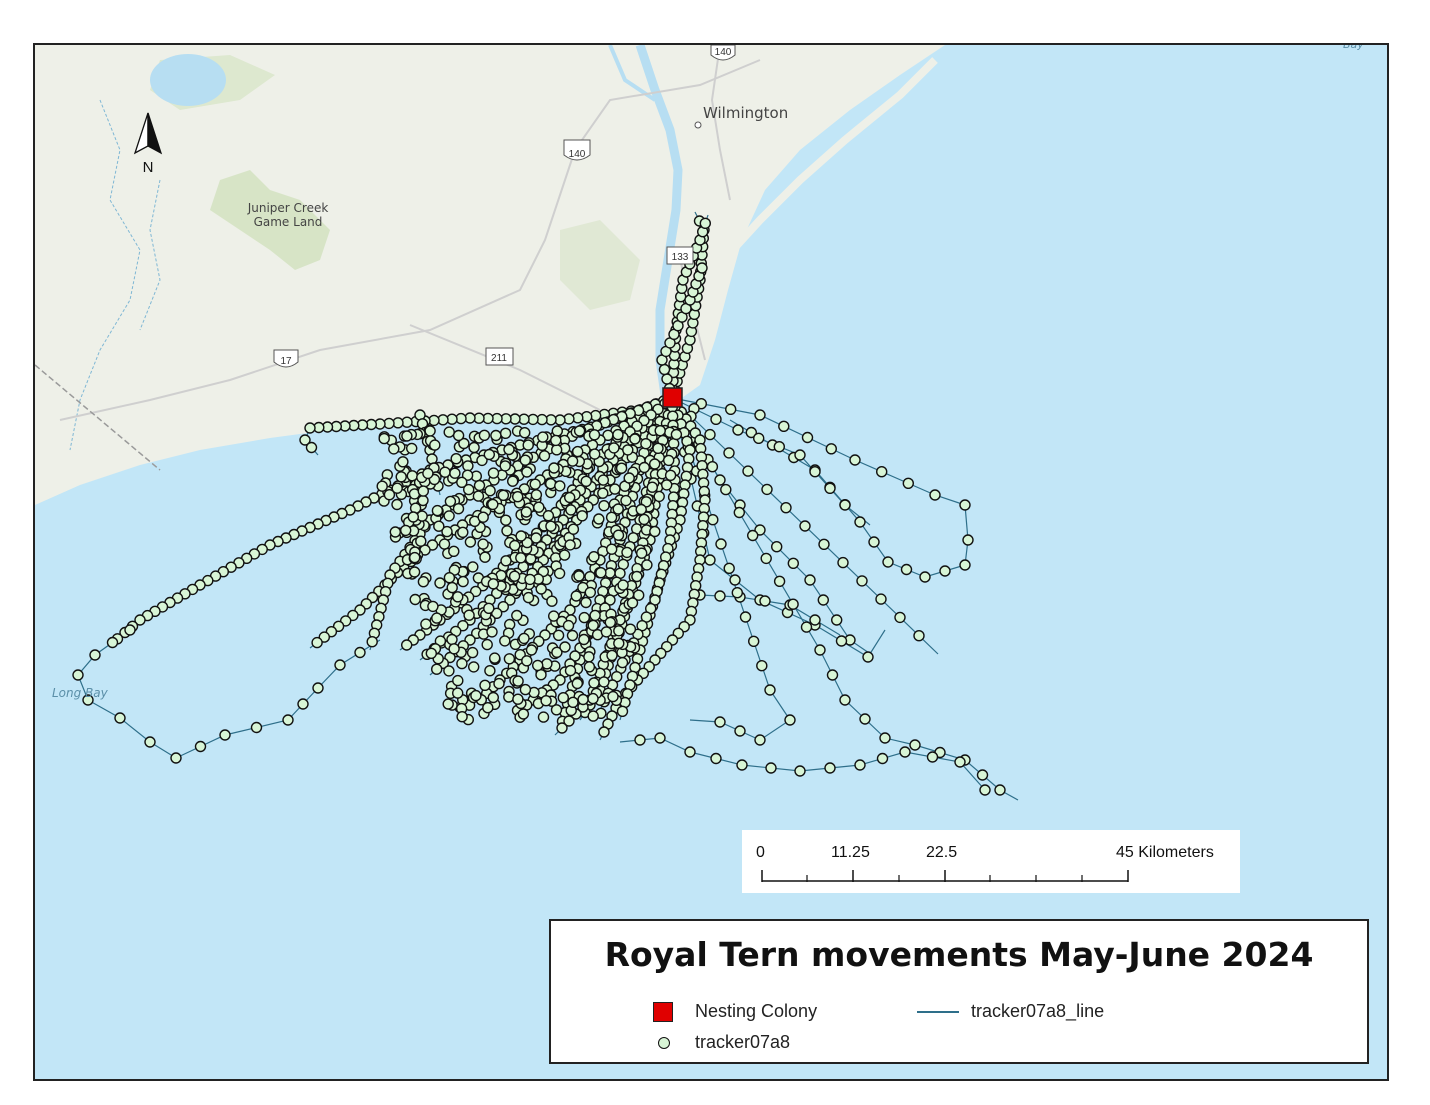 The image size is (1430, 1105). Describe the element at coordinates (80, 693) in the screenshot. I see `long-bay-label: Long Bay` at that location.